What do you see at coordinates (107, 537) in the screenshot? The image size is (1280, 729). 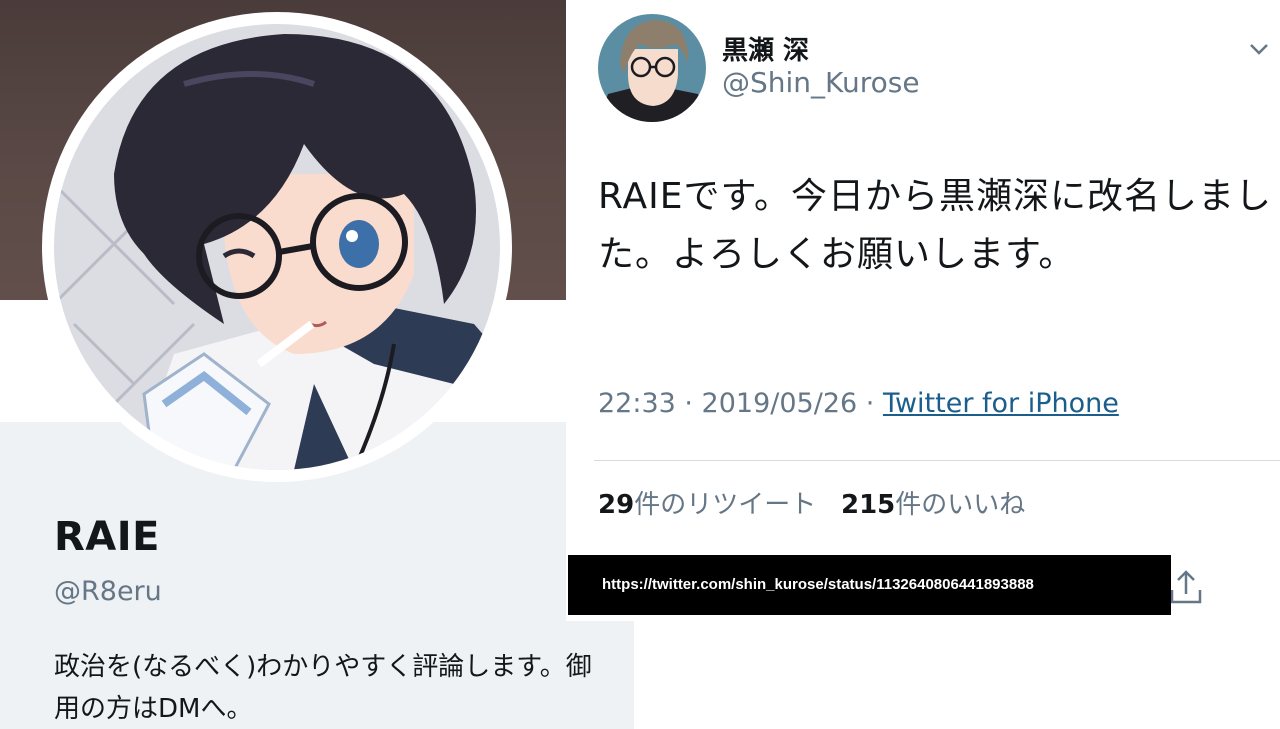 I see `profile-display-name: RAIE` at bounding box center [107, 537].